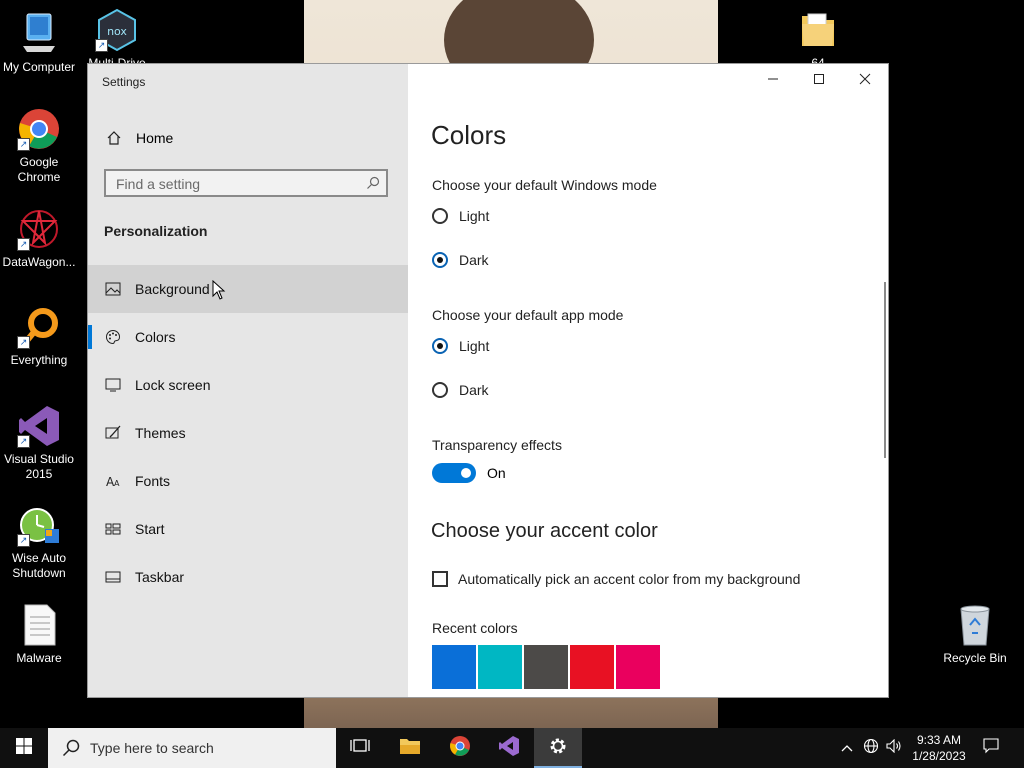 This screenshot has width=1024, height=768. I want to click on desktop-icon-my-computer: My Computer, so click(39, 43).